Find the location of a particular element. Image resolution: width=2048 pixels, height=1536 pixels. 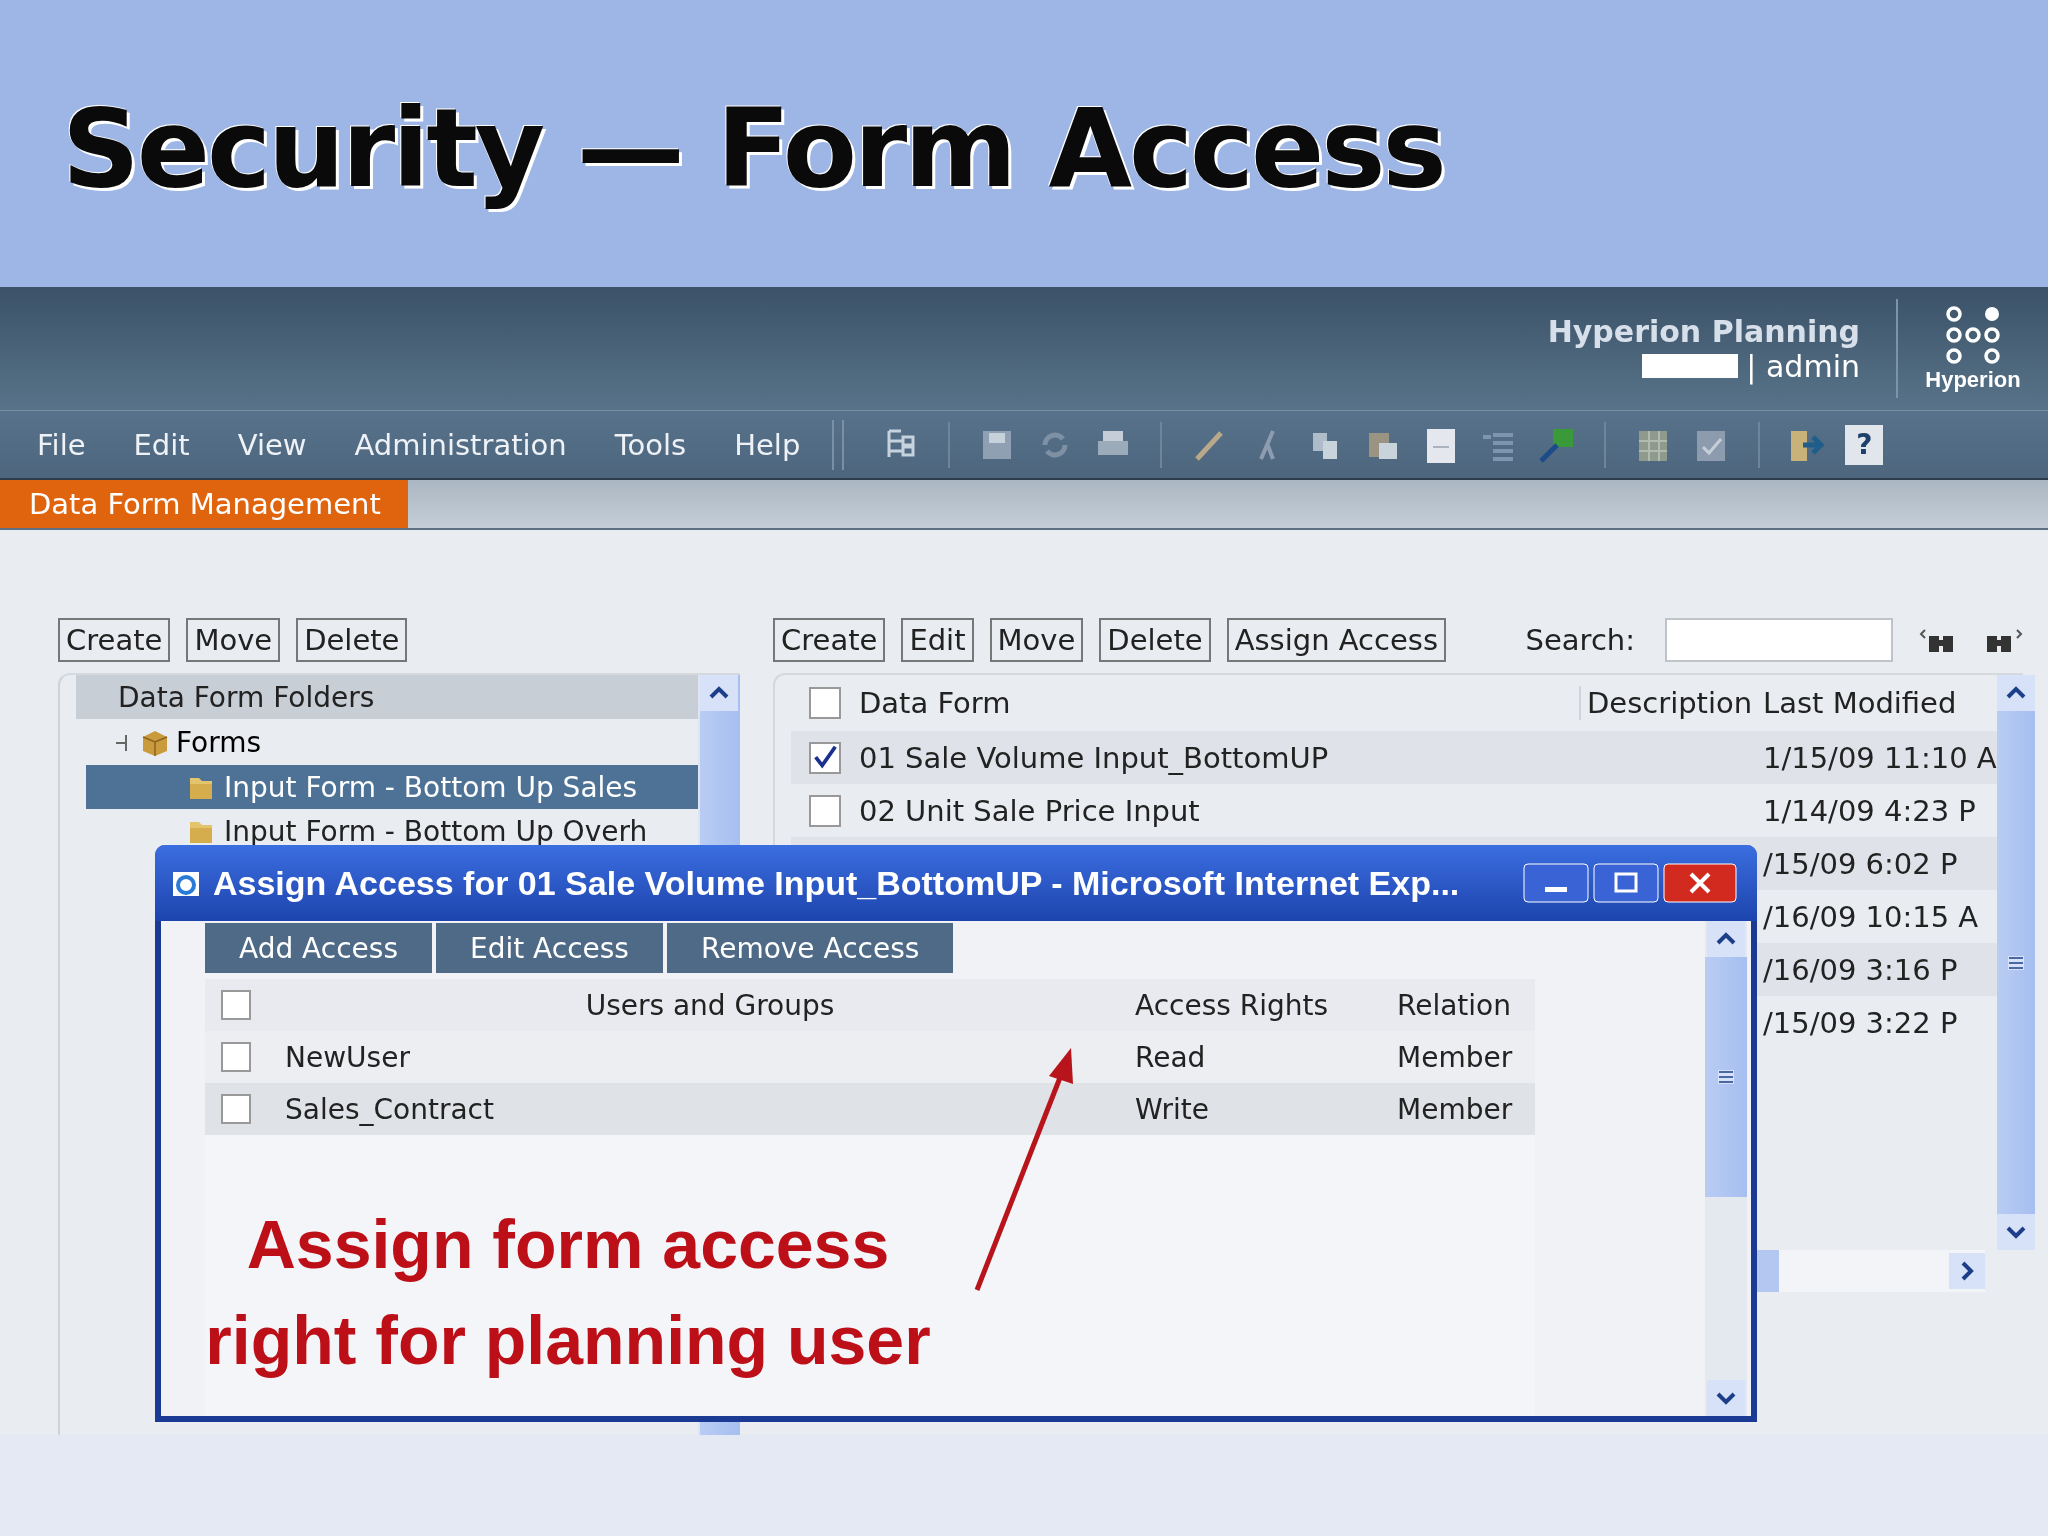

menu-item: File is located at coordinates (61, 444).